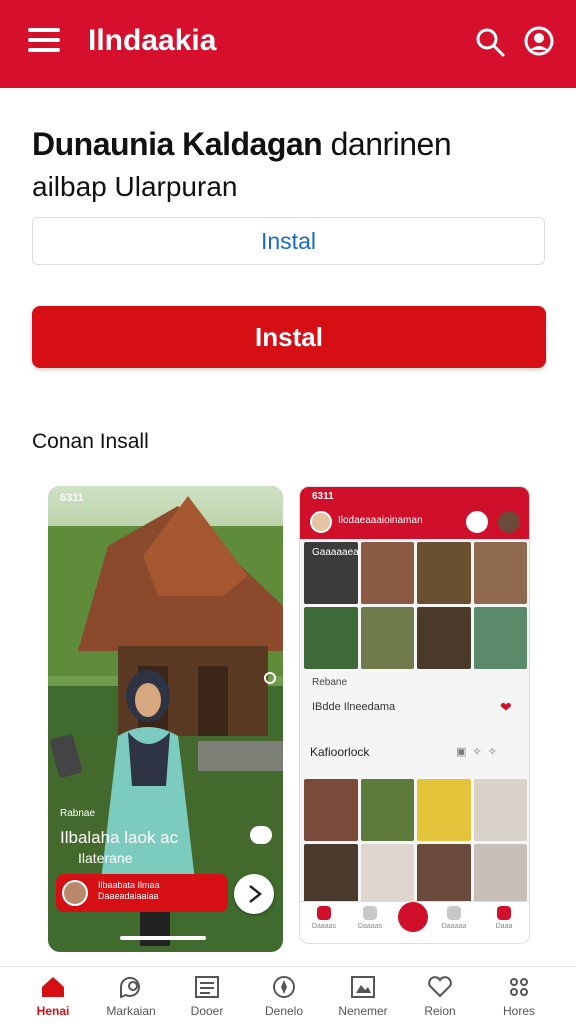  I want to click on banner-line-1: Ilbaabata Ilmaa, so click(129, 885).